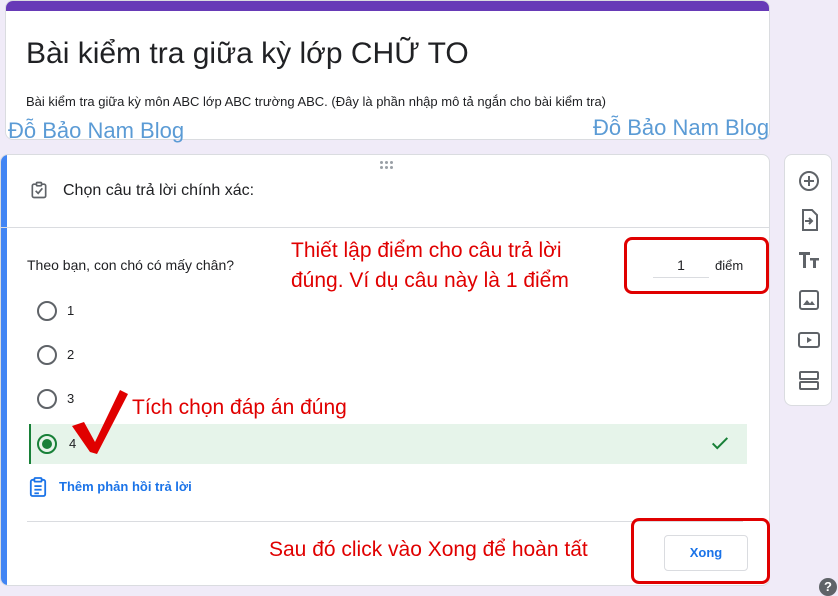  Describe the element at coordinates (696, 265) in the screenshot. I see `points-highlight-box` at that location.